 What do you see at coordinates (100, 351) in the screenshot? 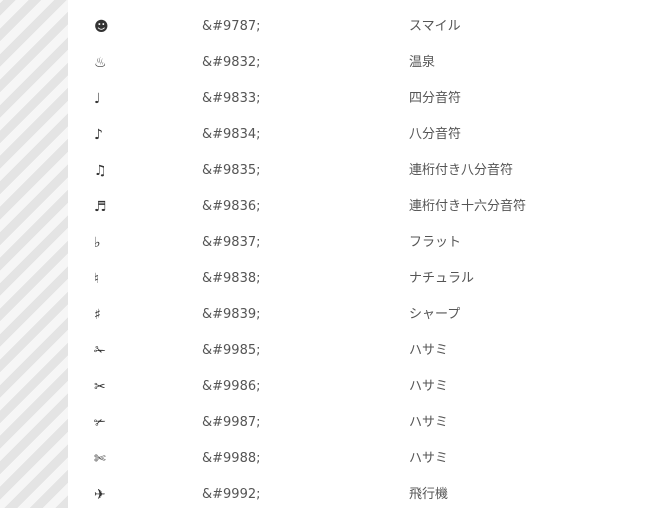
I see `character-glyph: ✁` at bounding box center [100, 351].